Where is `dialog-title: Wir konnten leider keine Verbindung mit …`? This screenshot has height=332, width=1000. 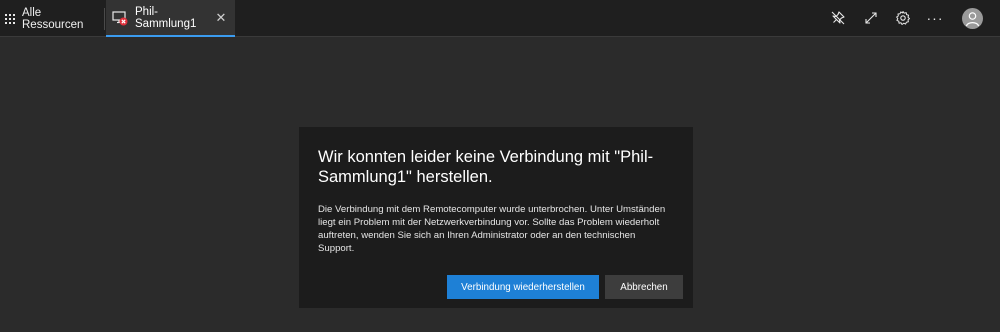 dialog-title: Wir konnten leider keine Verbindung mit … is located at coordinates (486, 167).